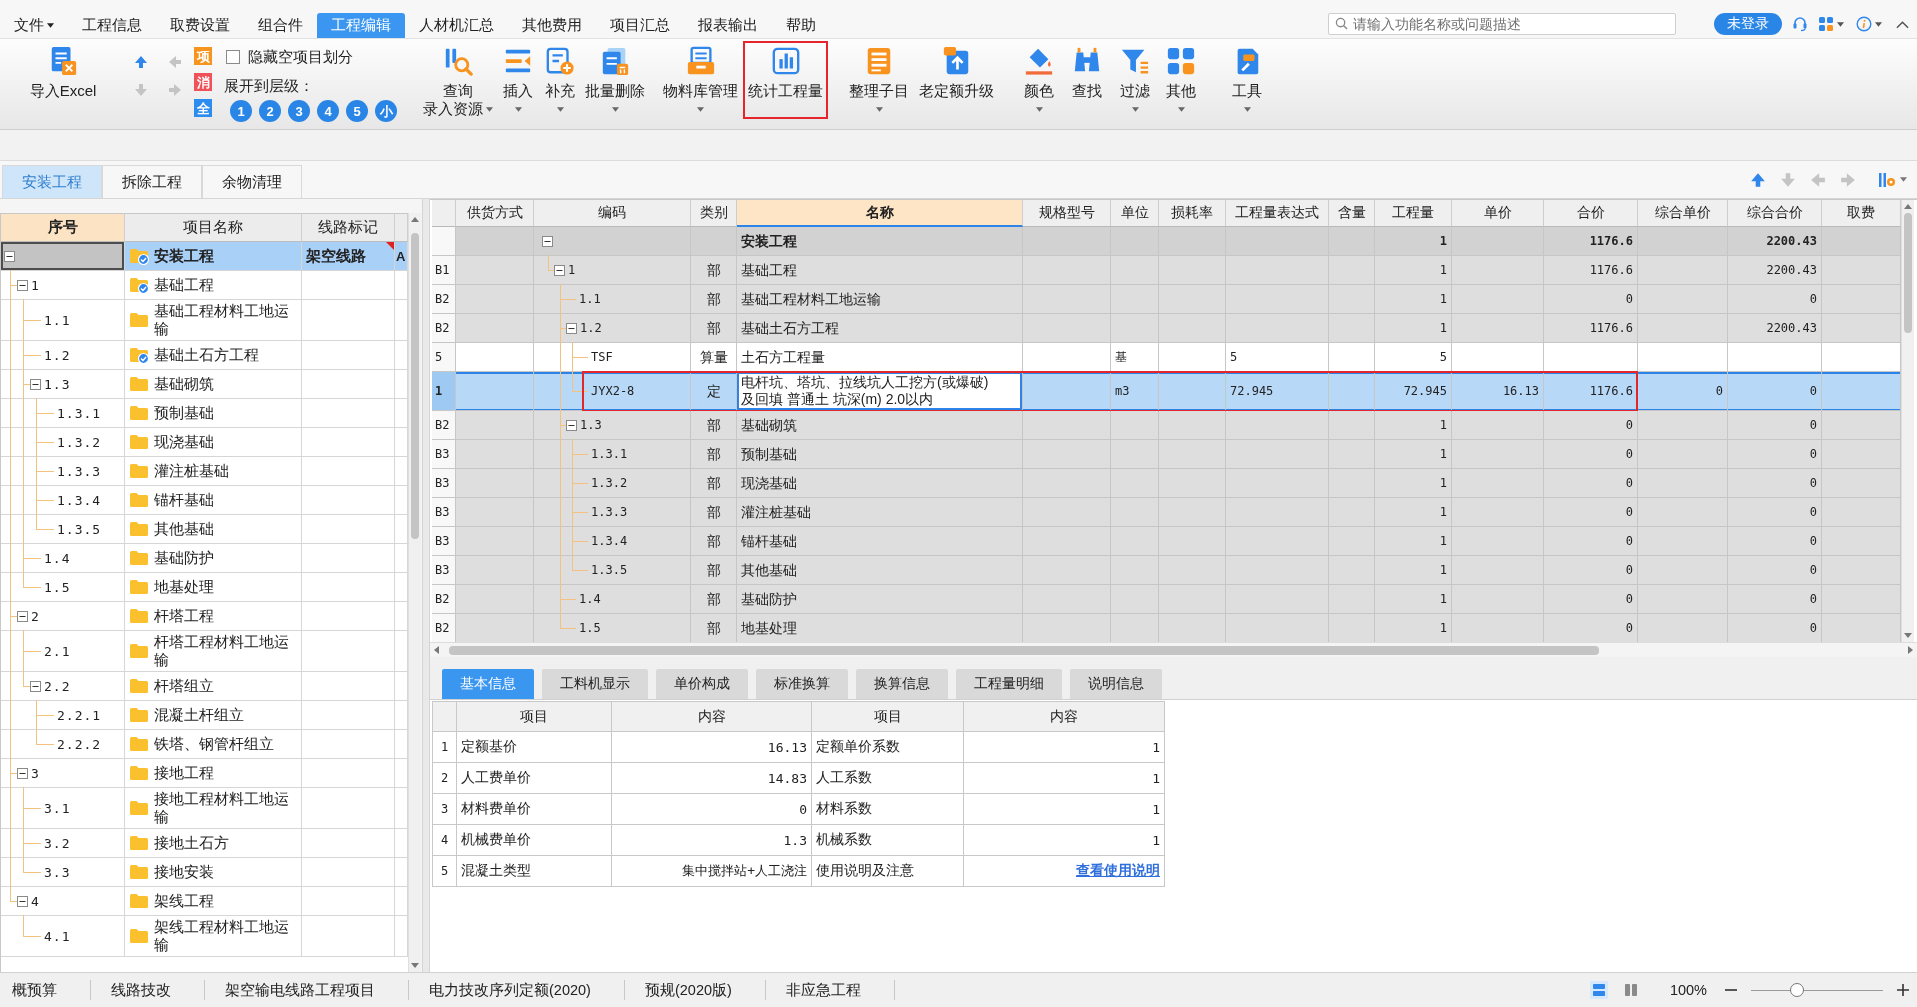 The image size is (1917, 1007). I want to click on tree-row: 2.2.1 混凝土杆组立, so click(204, 715).